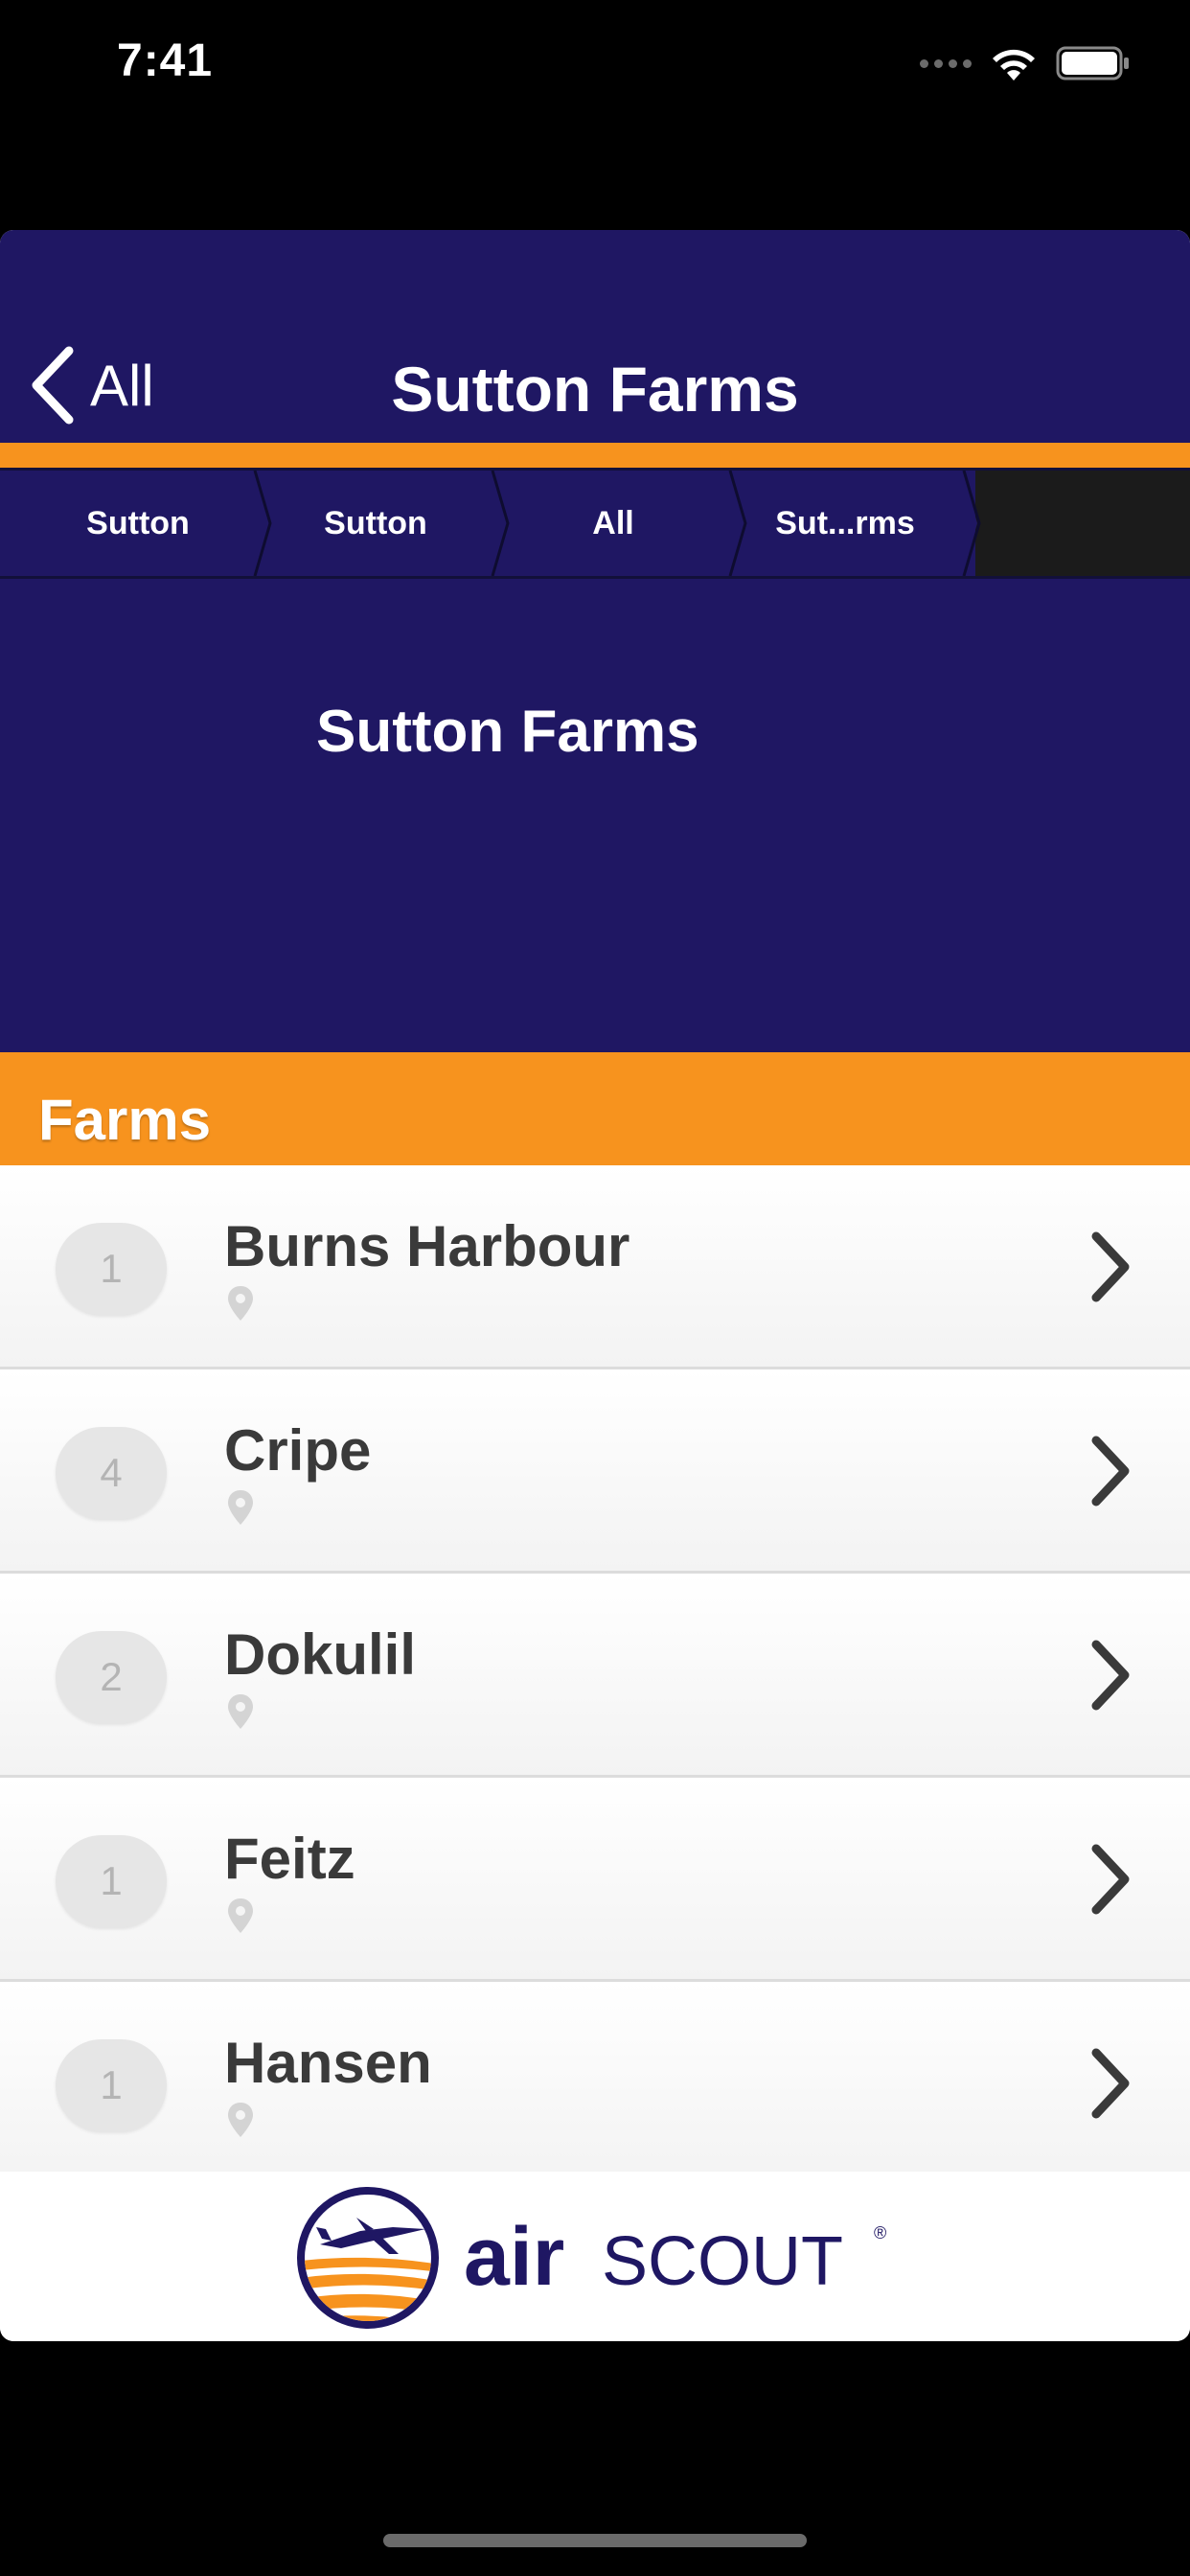 Image resolution: width=1190 pixels, height=2576 pixels. What do you see at coordinates (111, 1473) in the screenshot?
I see `count-badge: 4` at bounding box center [111, 1473].